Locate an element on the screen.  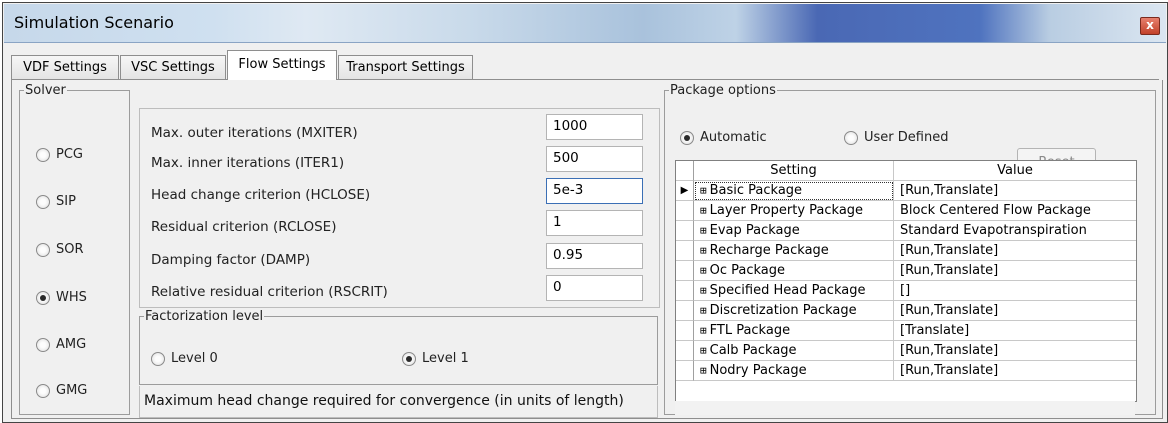
level-1-radio: Level 1 is located at coordinates (435, 358).